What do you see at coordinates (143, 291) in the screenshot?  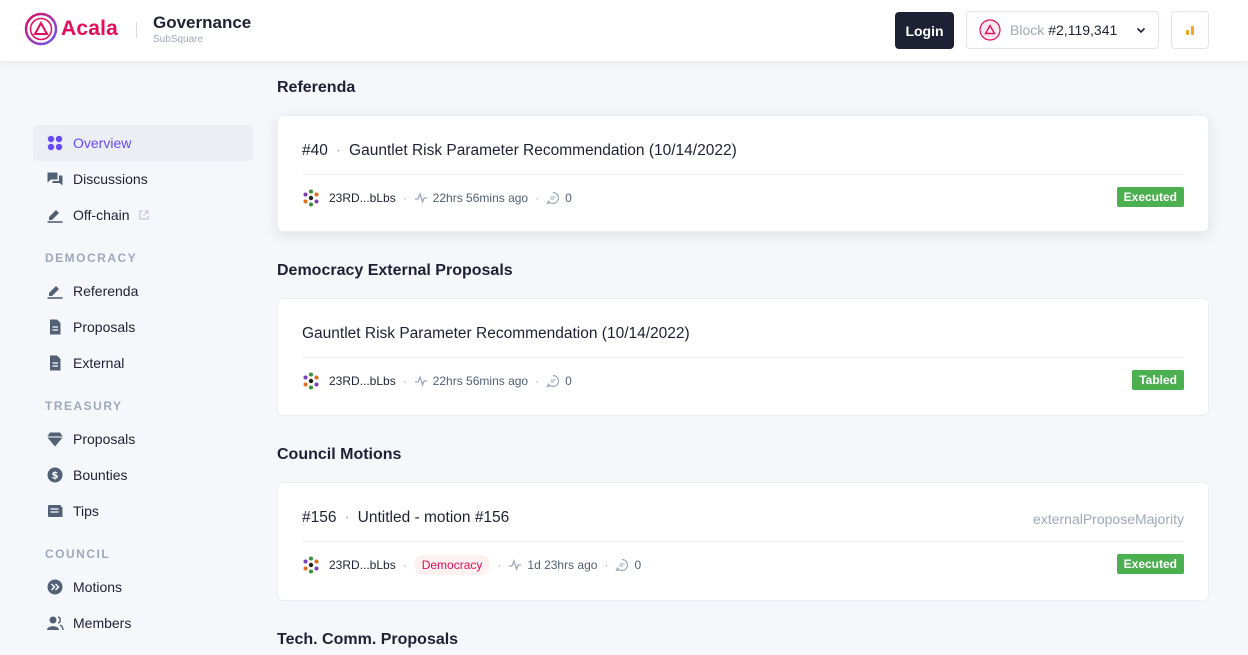 I see `sidebar-item-referenda: Referenda` at bounding box center [143, 291].